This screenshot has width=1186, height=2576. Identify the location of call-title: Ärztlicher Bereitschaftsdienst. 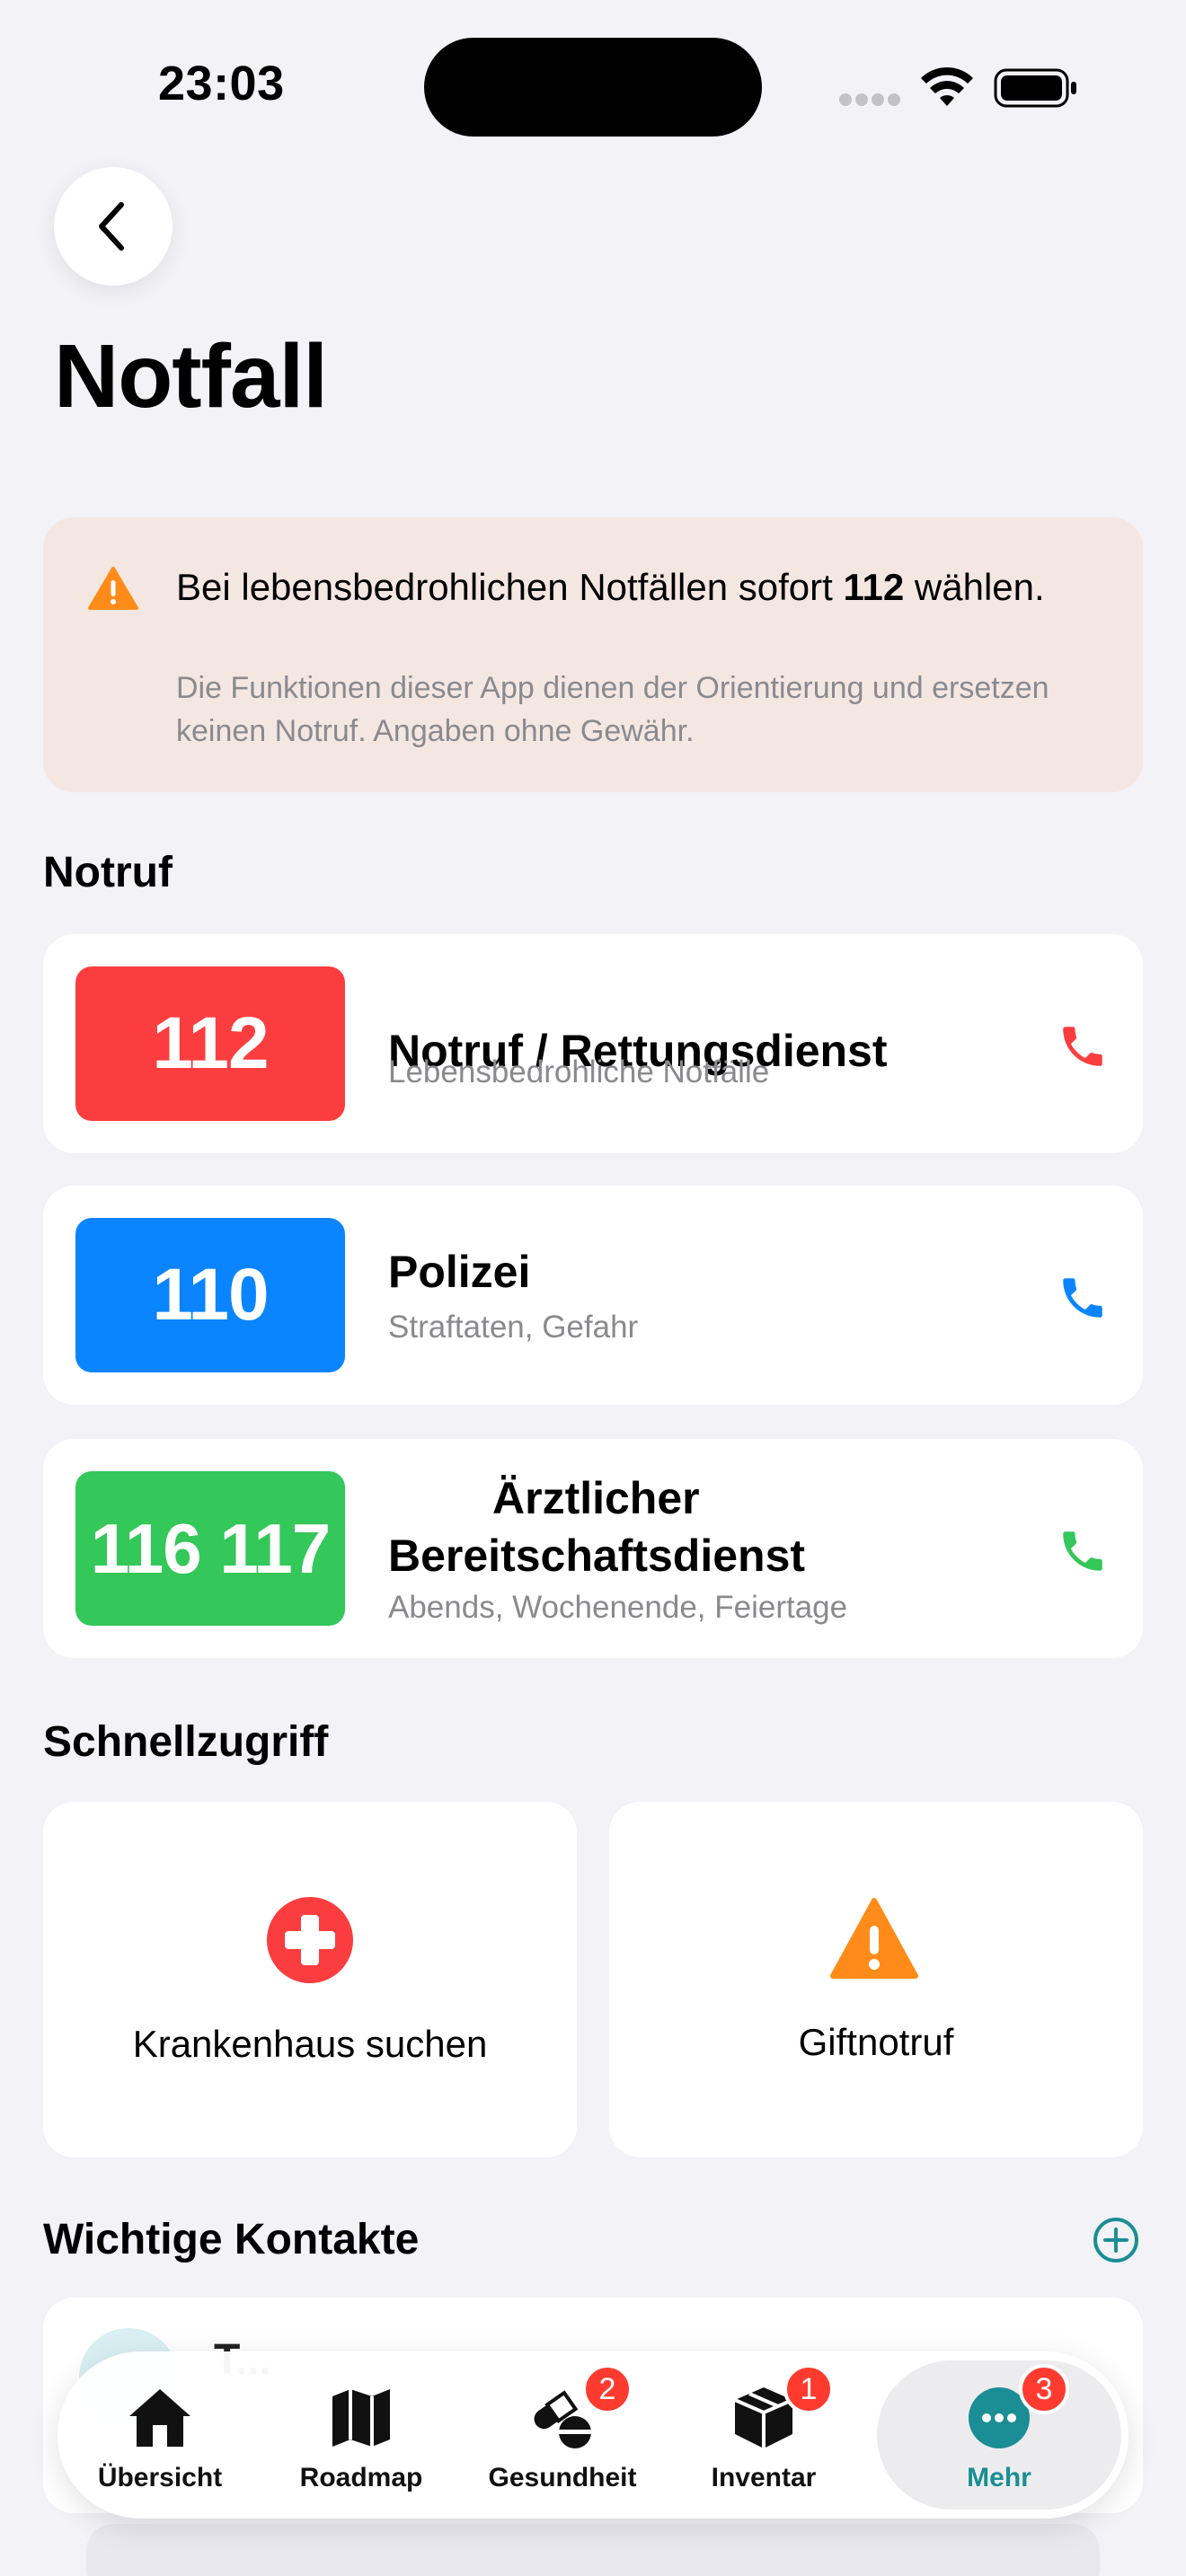
(639, 1526).